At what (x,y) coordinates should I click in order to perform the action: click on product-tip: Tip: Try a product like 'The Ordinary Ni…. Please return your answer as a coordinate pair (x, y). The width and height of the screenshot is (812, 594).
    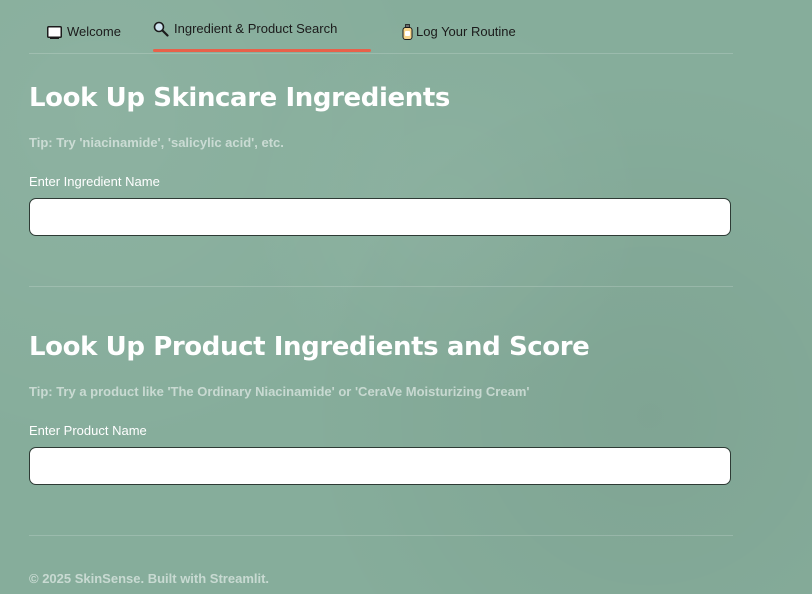
    Looking at the image, I should click on (279, 391).